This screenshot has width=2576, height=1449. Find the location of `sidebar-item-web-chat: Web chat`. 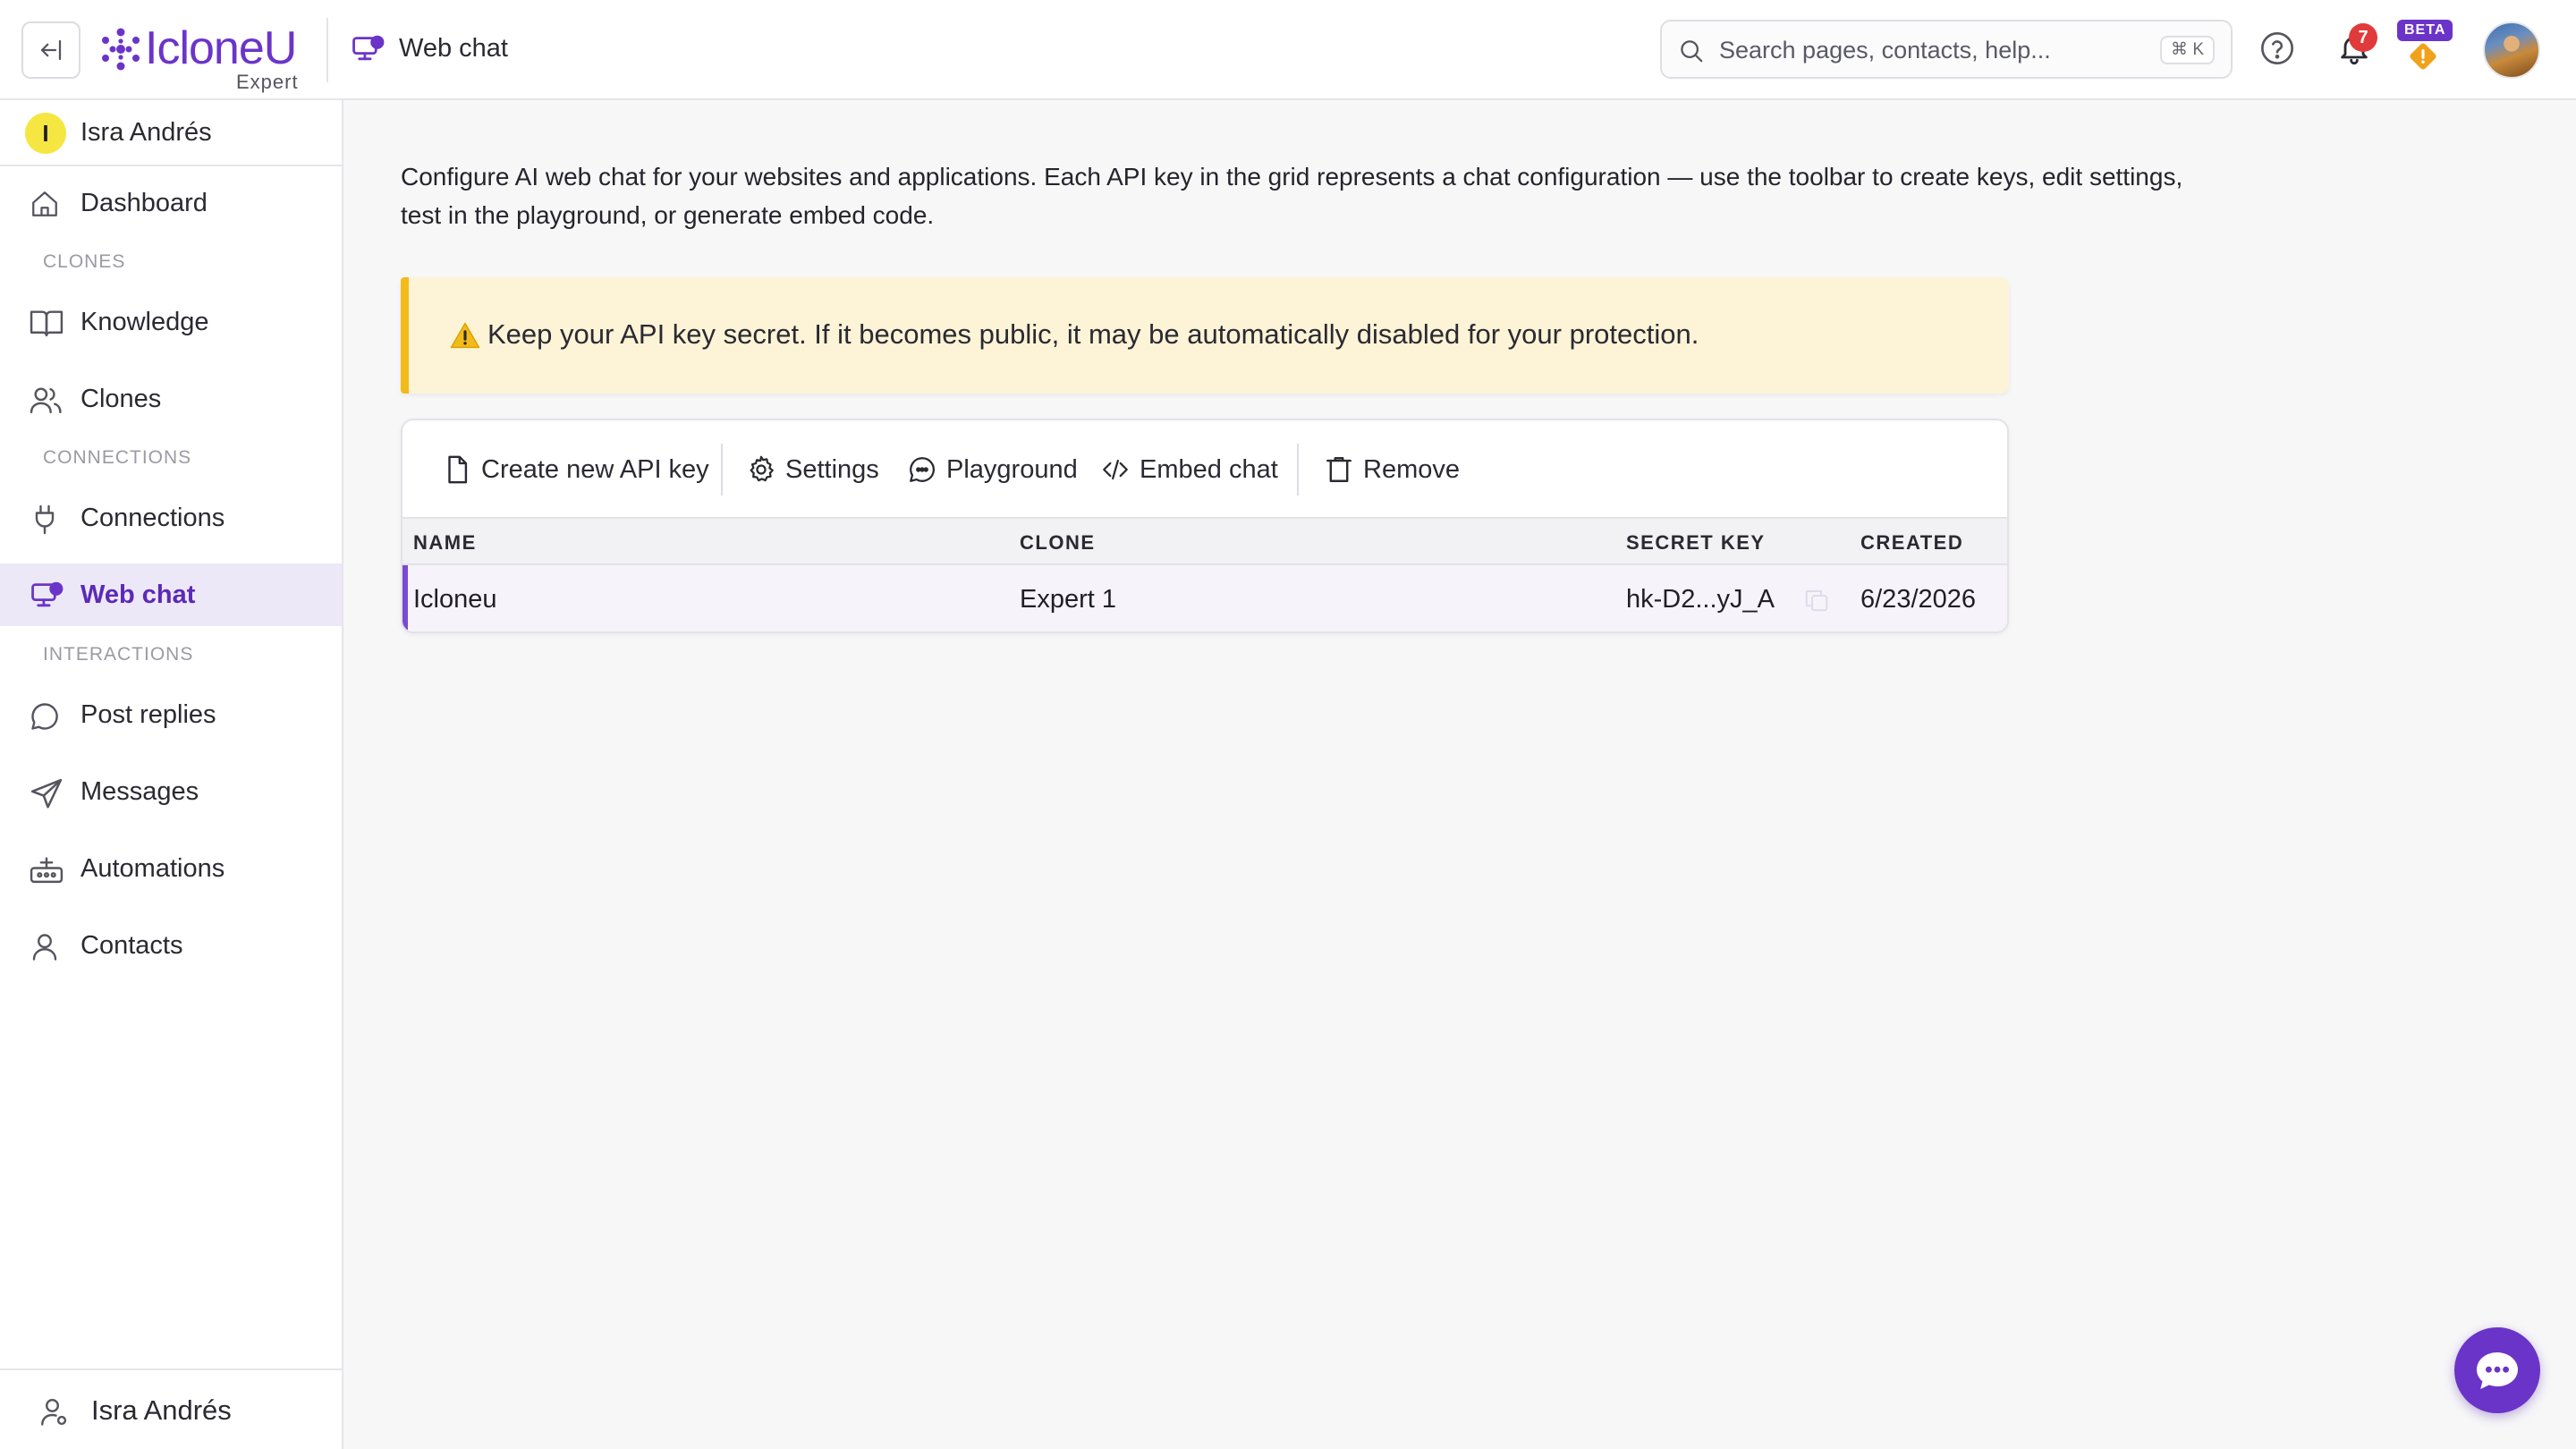

sidebar-item-web-chat: Web chat is located at coordinates (171, 595).